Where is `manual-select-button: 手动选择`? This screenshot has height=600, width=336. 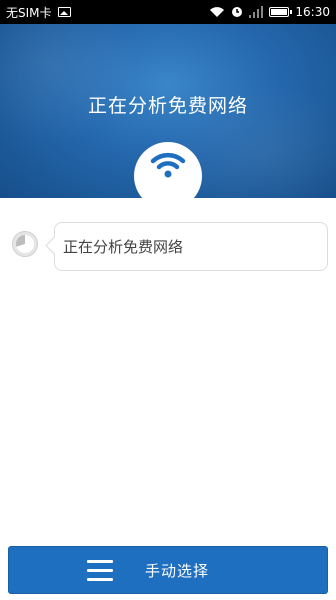 manual-select-button: 手动选择 is located at coordinates (168, 570).